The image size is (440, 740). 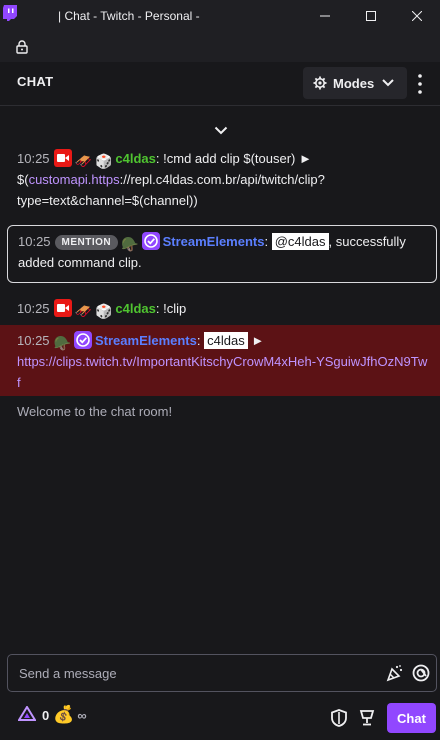 What do you see at coordinates (226, 340) in the screenshot?
I see `mention-text: c4ldas` at bounding box center [226, 340].